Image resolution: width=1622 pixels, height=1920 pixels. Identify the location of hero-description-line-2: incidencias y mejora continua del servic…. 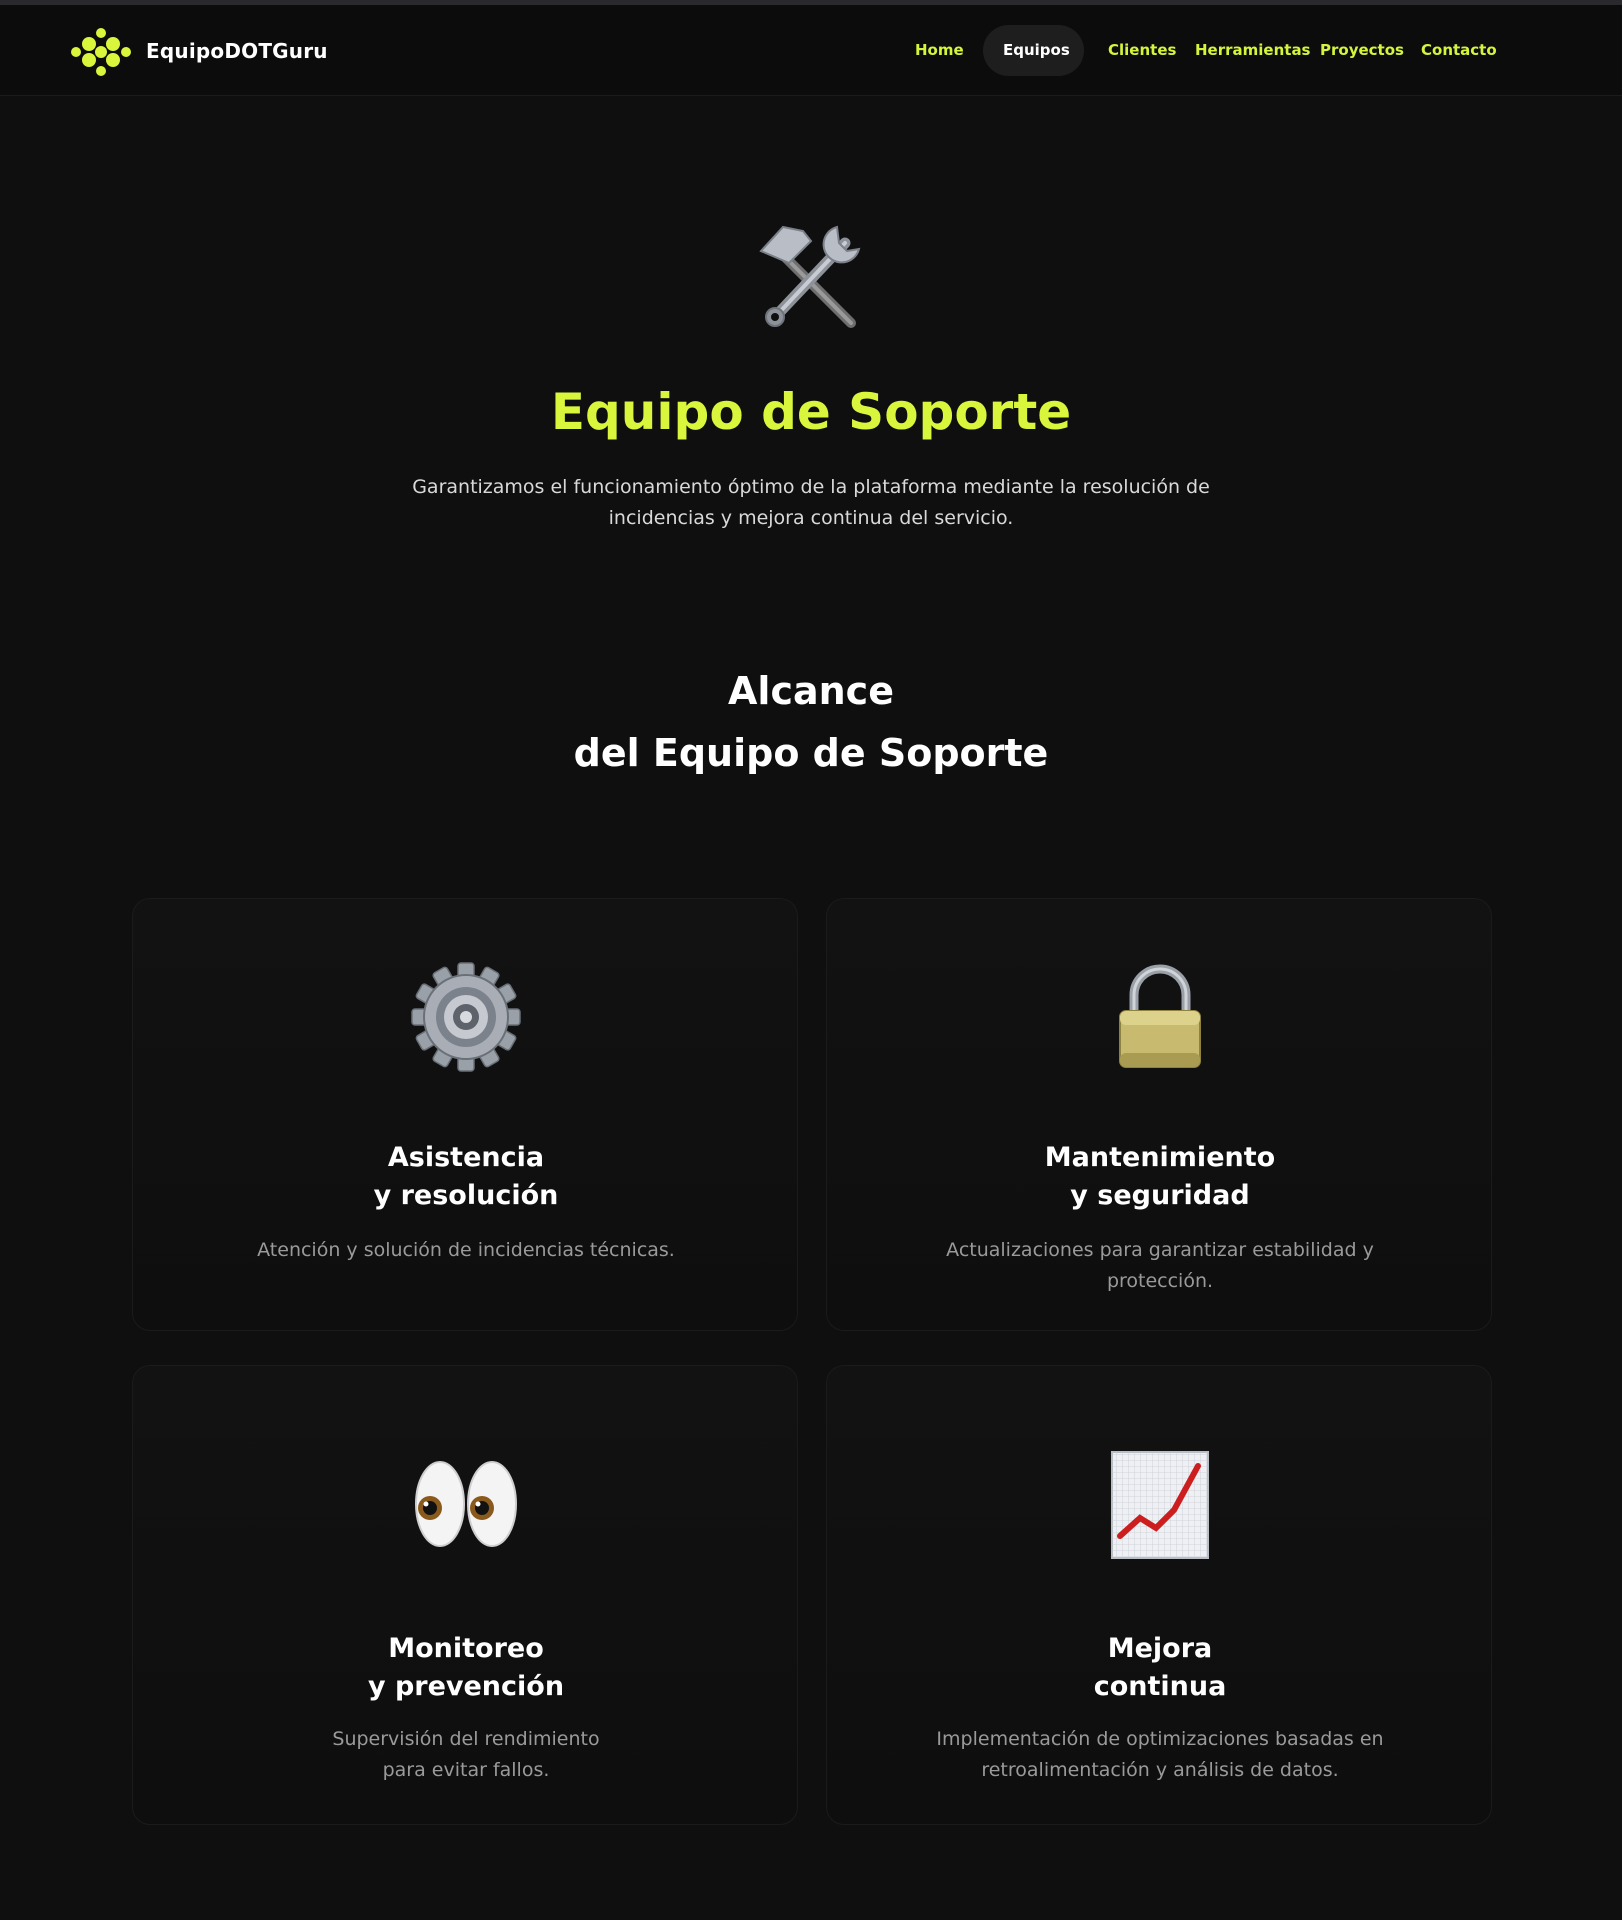
(811, 518).